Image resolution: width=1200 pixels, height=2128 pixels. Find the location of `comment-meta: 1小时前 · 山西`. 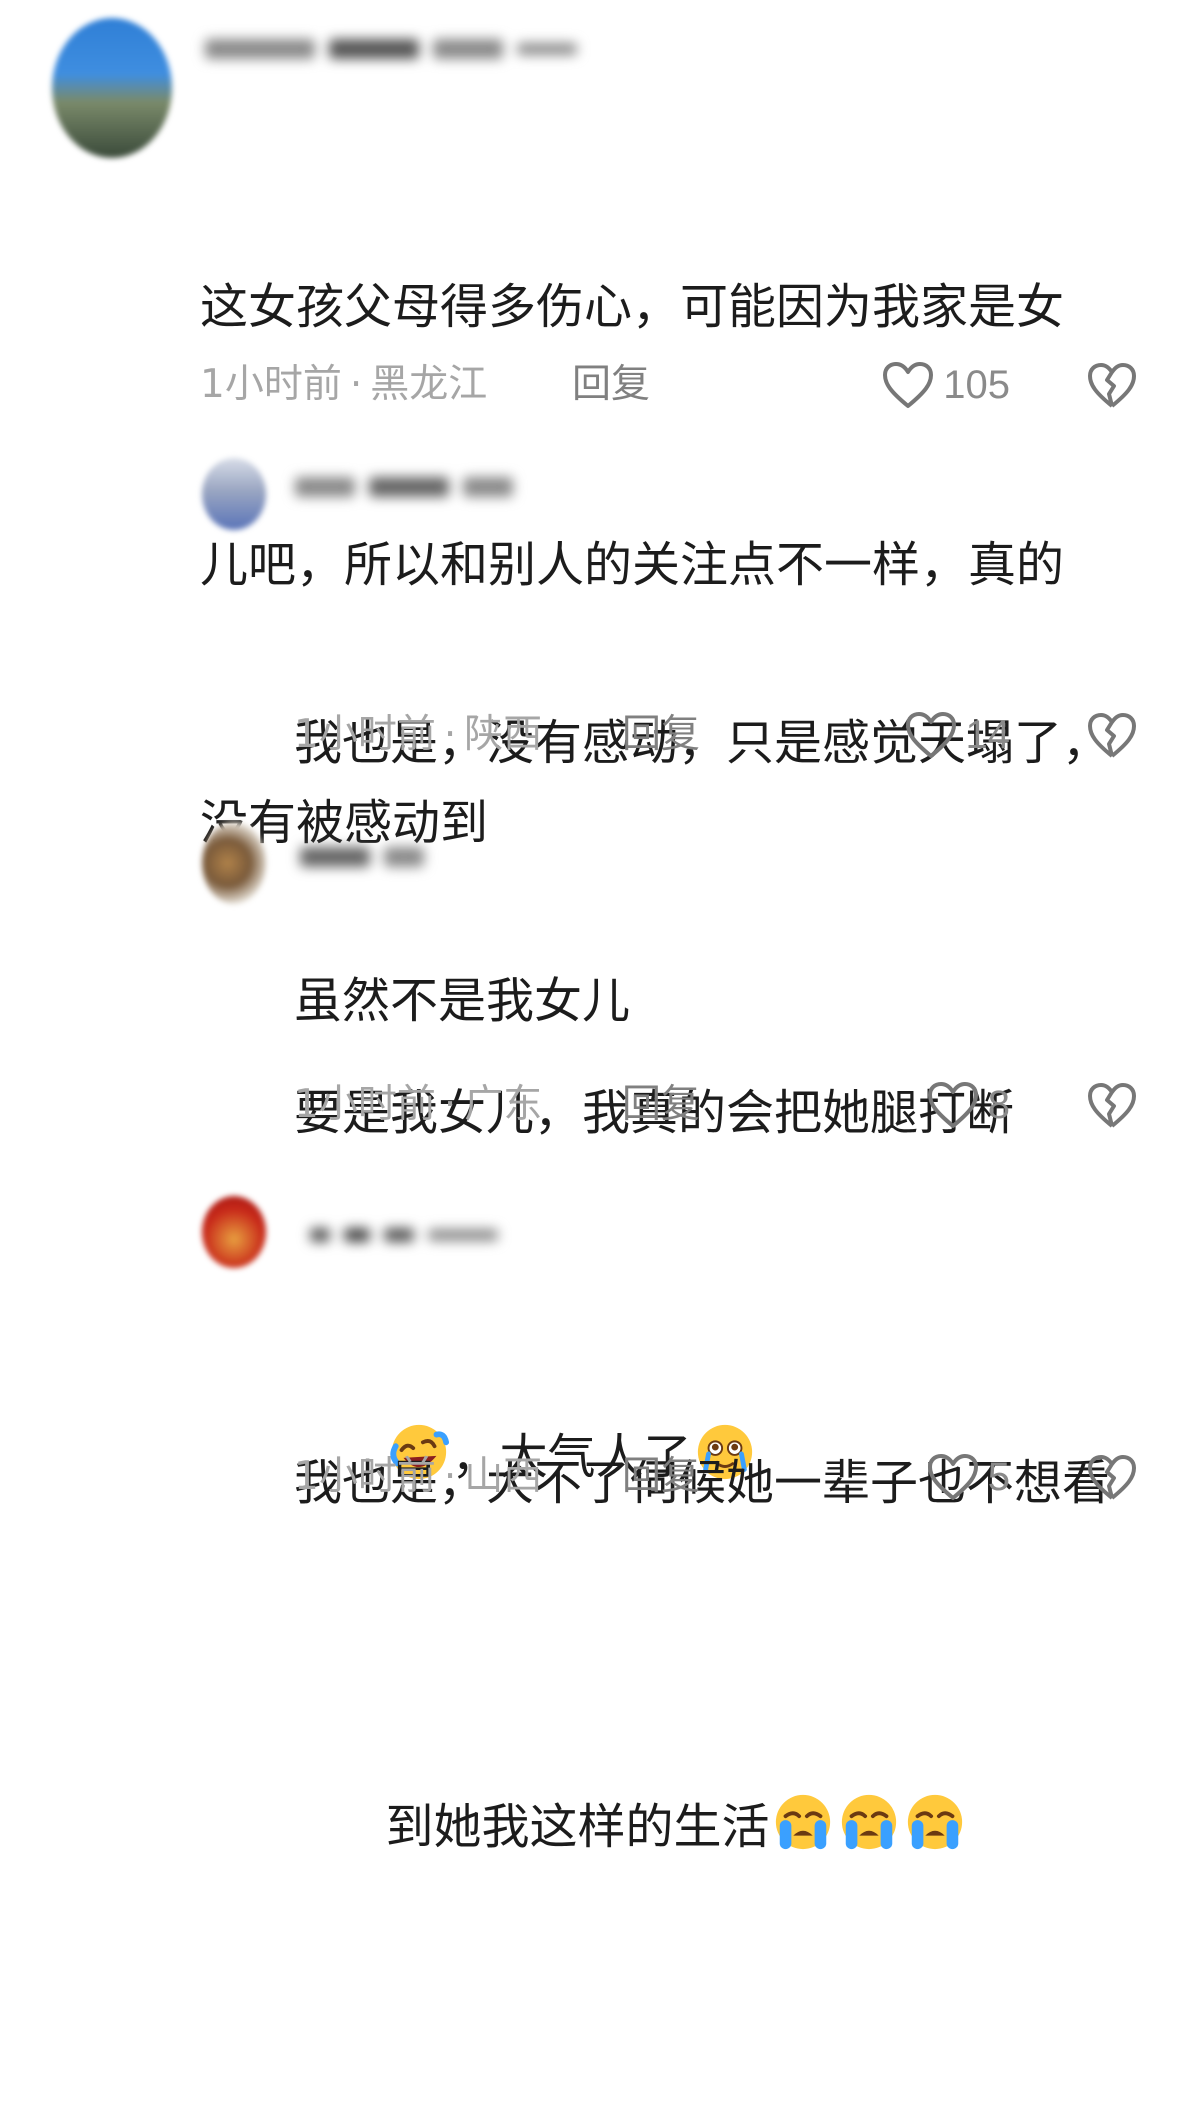

comment-meta: 1小时前 · 山西 is located at coordinates (418, 1477).